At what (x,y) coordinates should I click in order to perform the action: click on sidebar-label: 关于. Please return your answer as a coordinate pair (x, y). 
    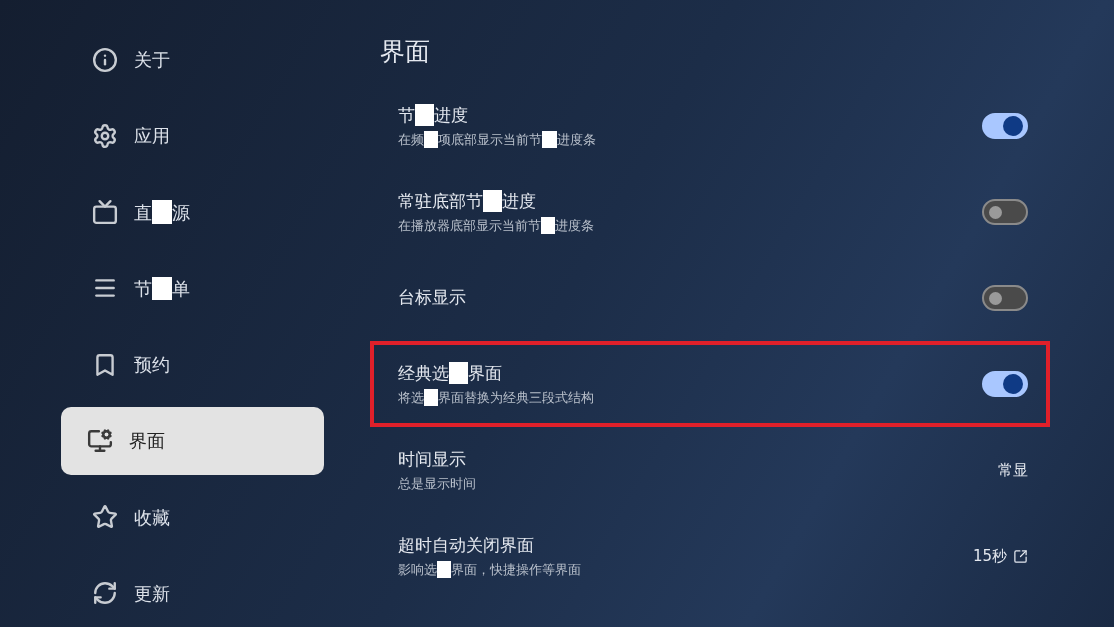
    Looking at the image, I should click on (152, 60).